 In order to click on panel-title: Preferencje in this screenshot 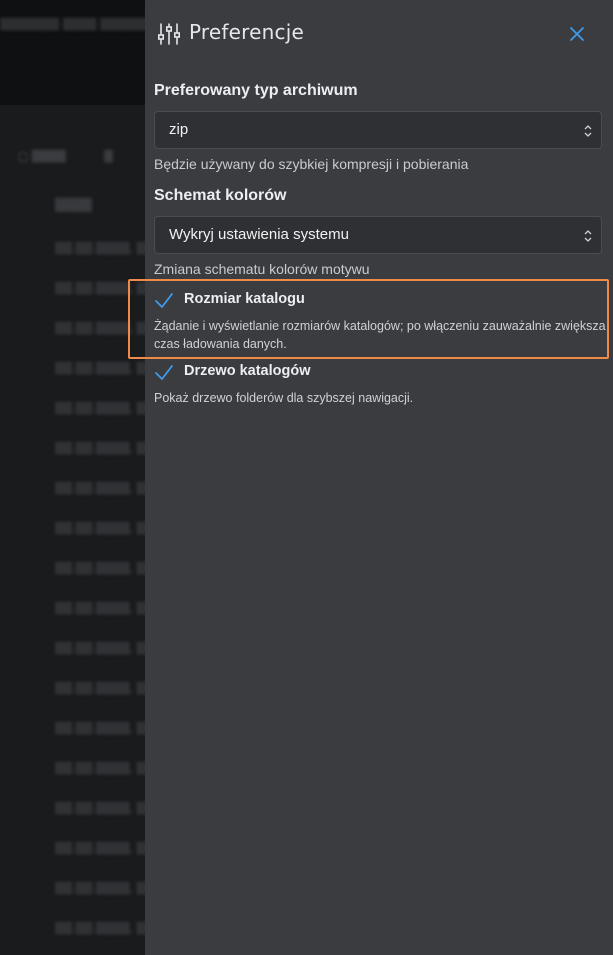, I will do `click(246, 32)`.